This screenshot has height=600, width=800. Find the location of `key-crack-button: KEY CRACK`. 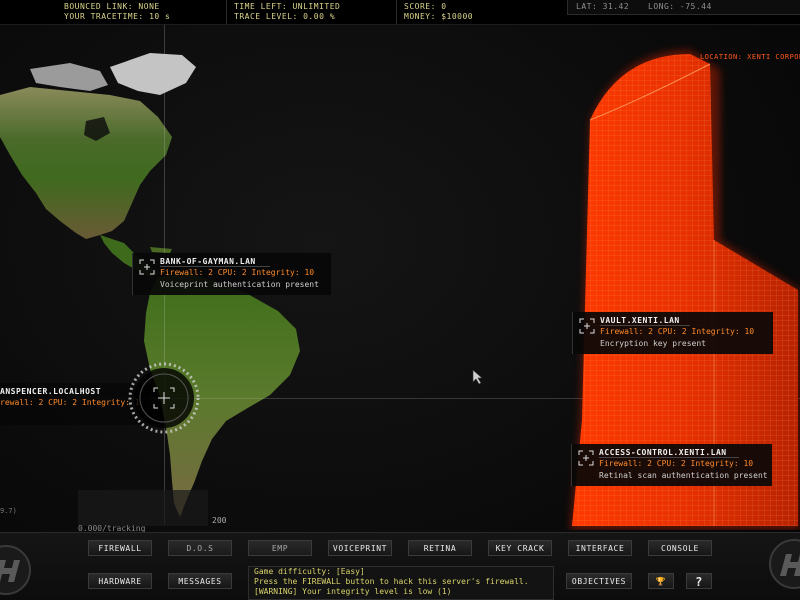

key-crack-button: KEY CRACK is located at coordinates (520, 548).